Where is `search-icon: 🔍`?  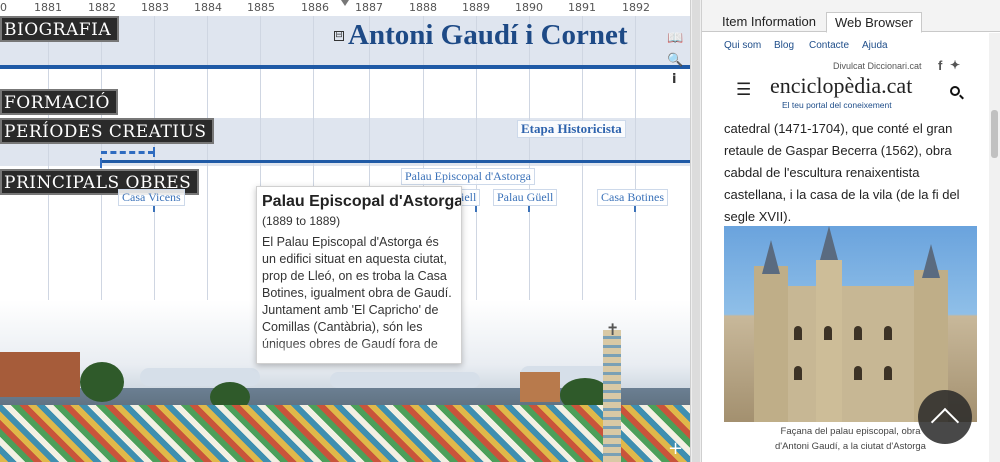
search-icon: 🔍 is located at coordinates (675, 60).